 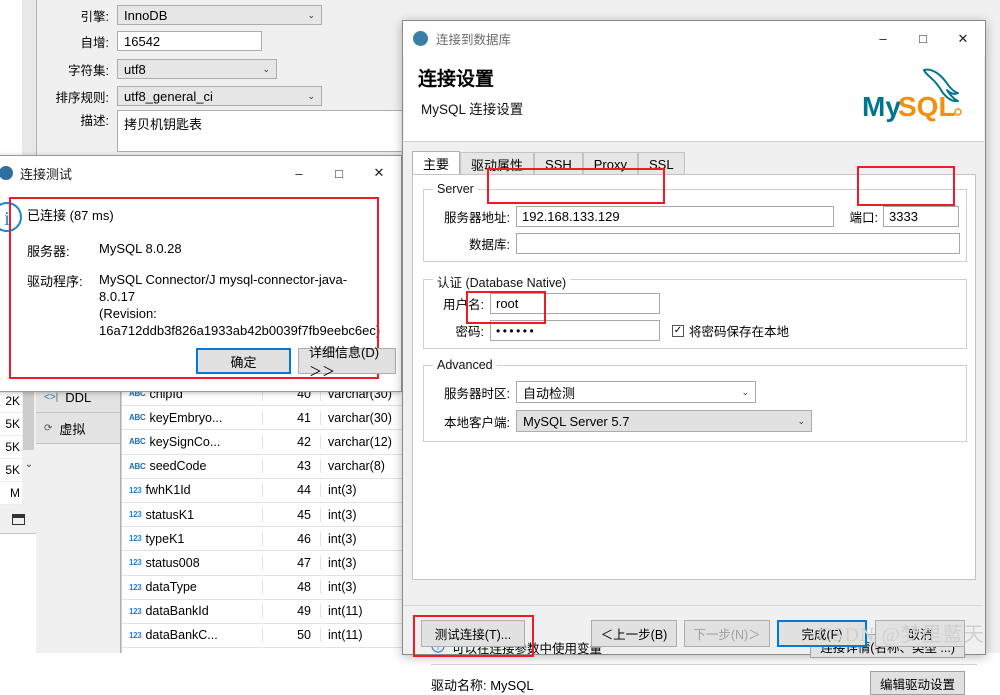 I want to click on table-row: 123status008 47 int(3), so click(x=264, y=563).